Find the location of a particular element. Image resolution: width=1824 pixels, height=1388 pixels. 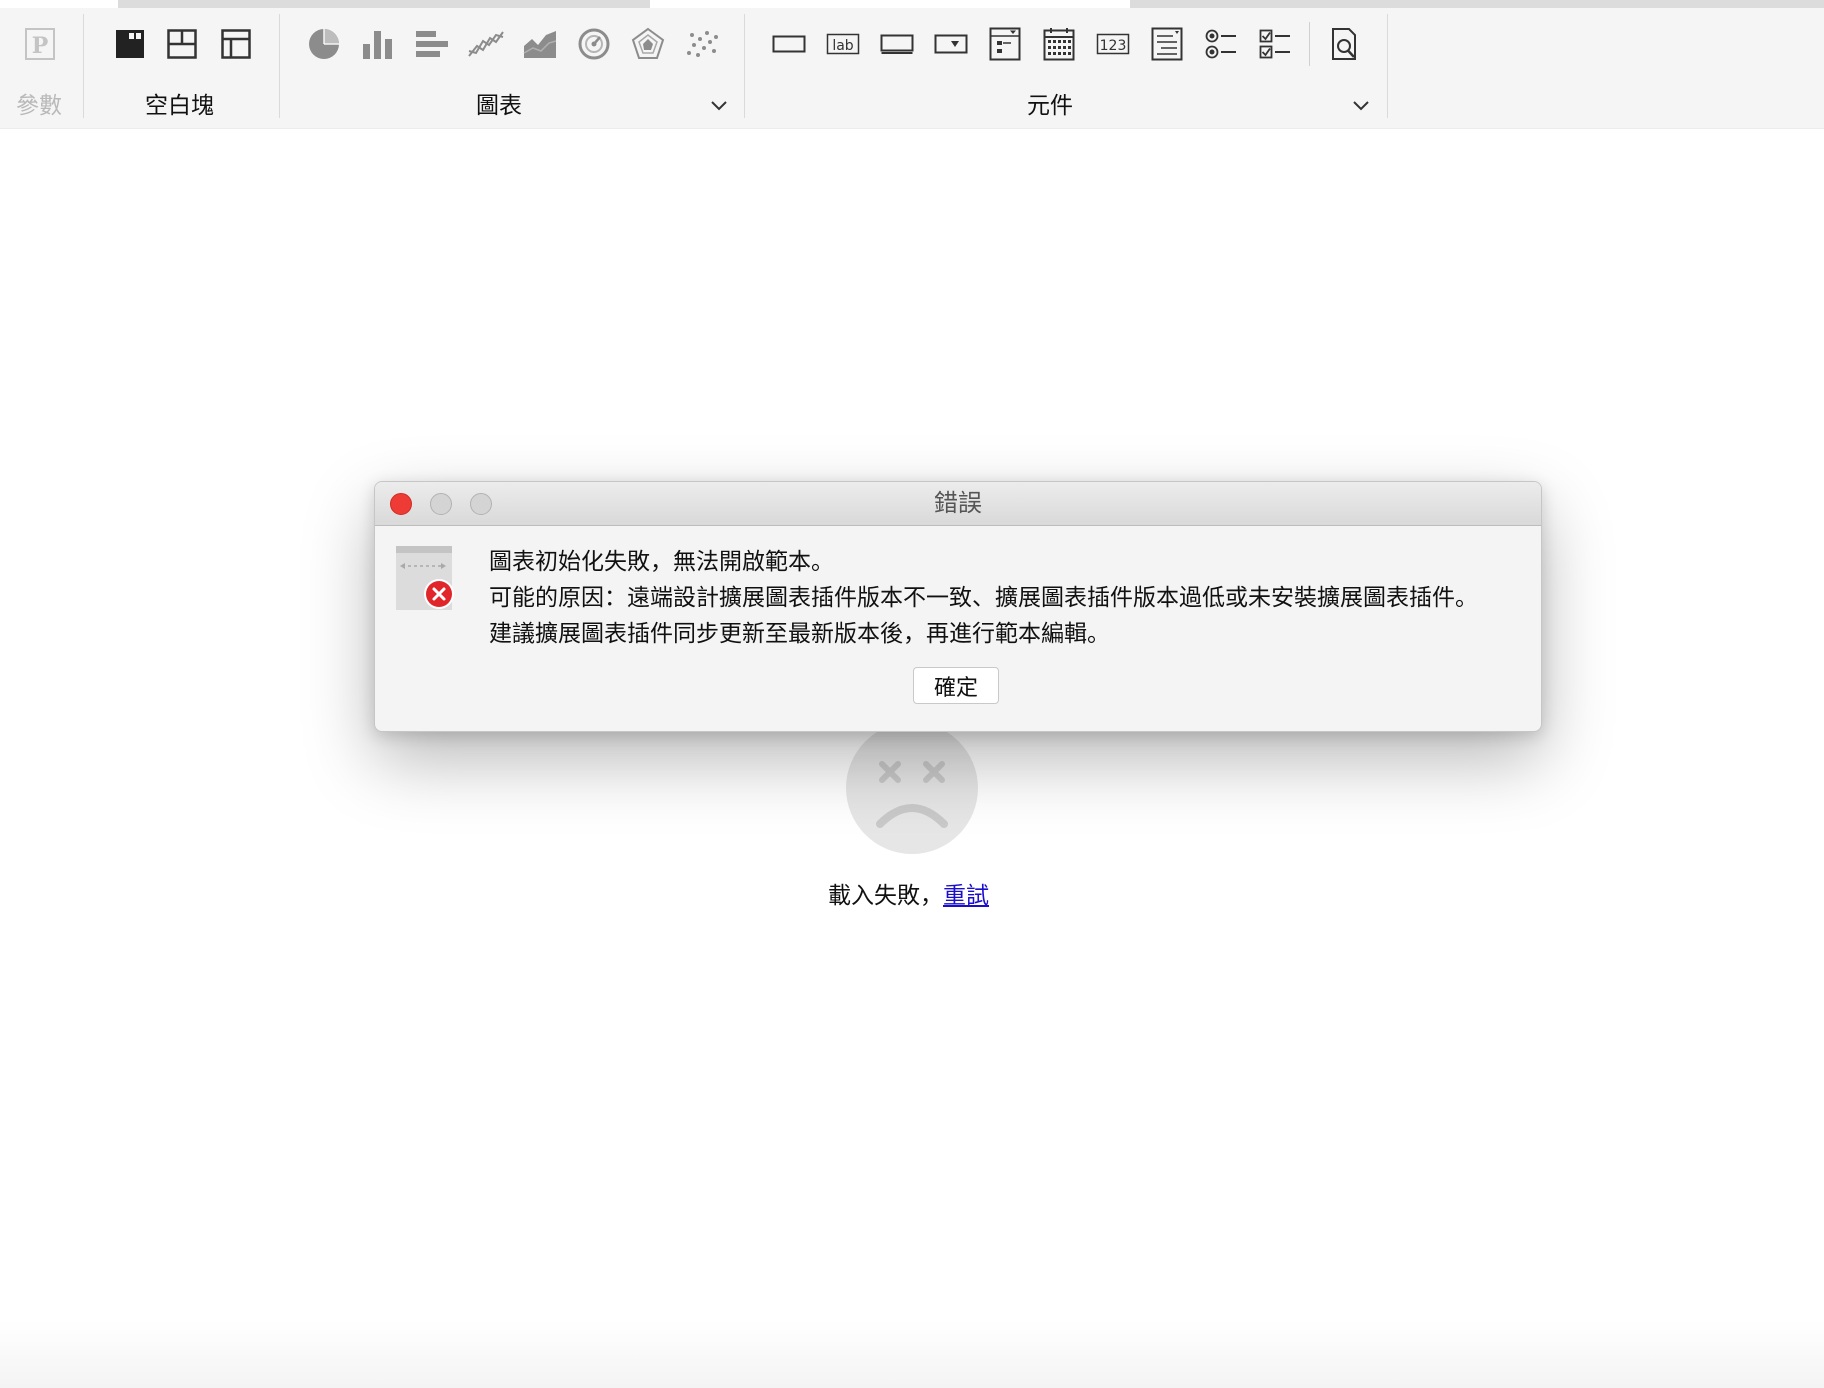

widget-group: lab 123 元件 is located at coordinates (1066, 68).